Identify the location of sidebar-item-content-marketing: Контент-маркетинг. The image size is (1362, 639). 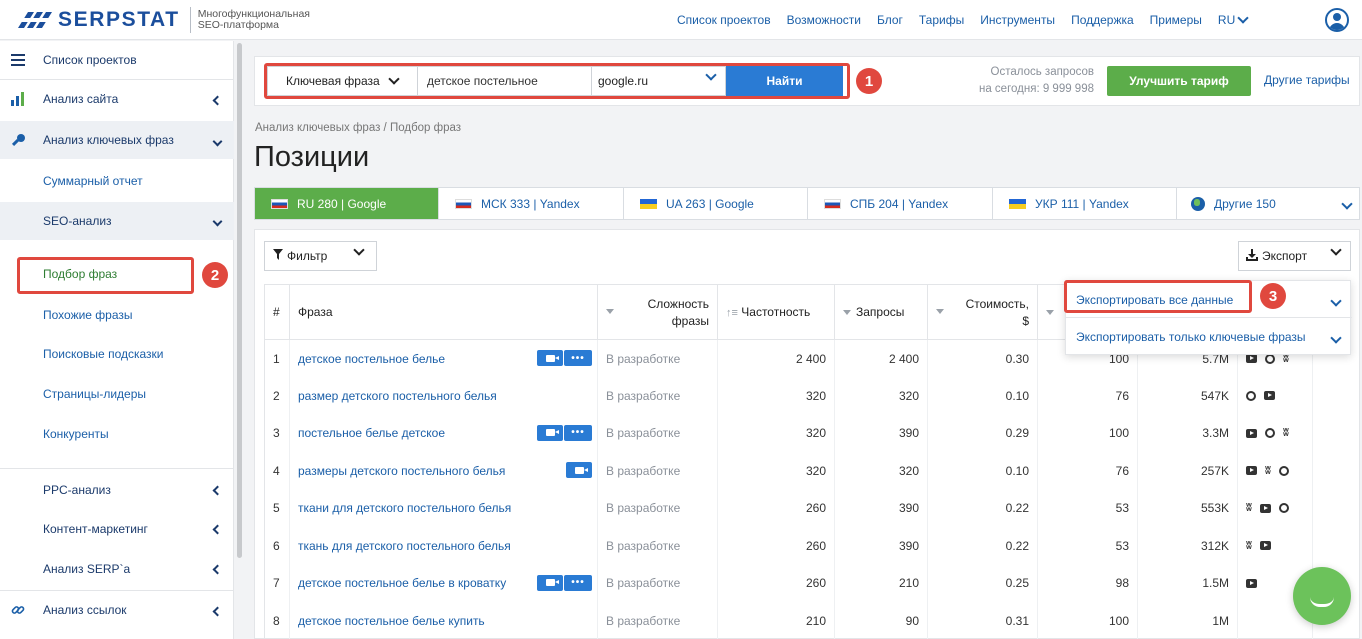
(117, 529).